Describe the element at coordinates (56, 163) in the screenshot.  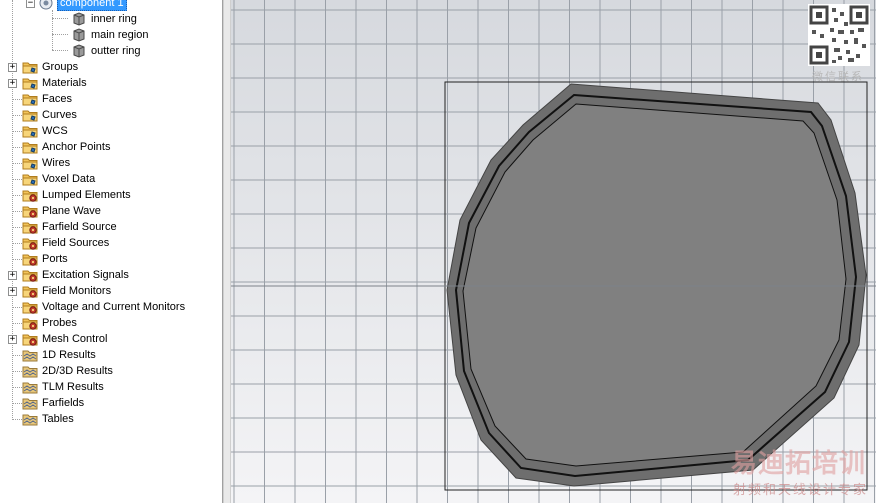
I see `tree-label: Wires` at that location.